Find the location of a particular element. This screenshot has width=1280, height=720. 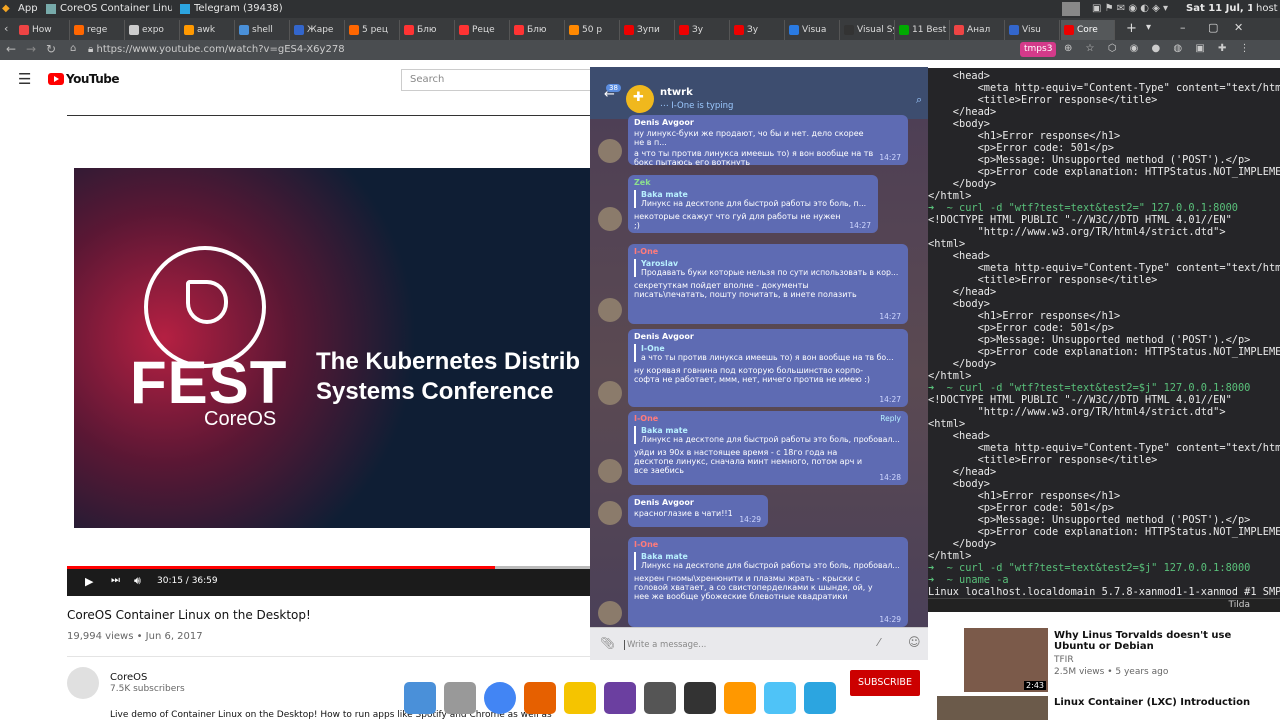

browser-tab: Анал is located at coordinates (978, 30).